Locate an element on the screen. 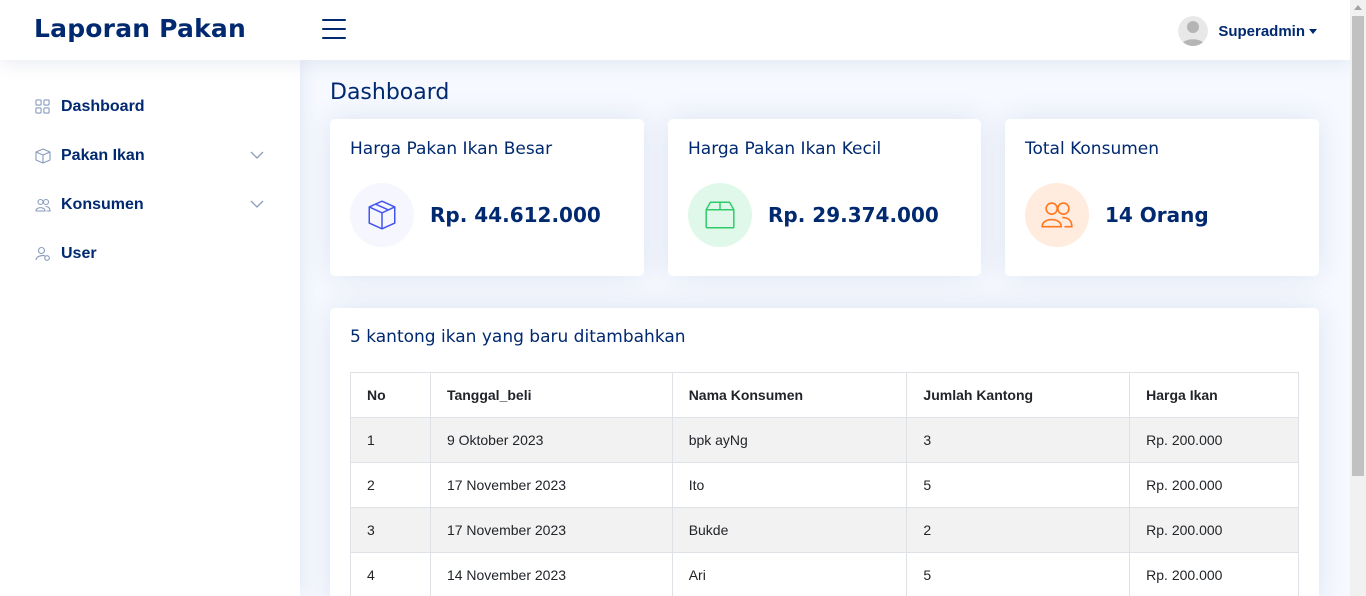 The width and height of the screenshot is (1366, 596). table-row: 3 17 November 2023 Bukde 2 Rp. 200.000 is located at coordinates (824, 530).